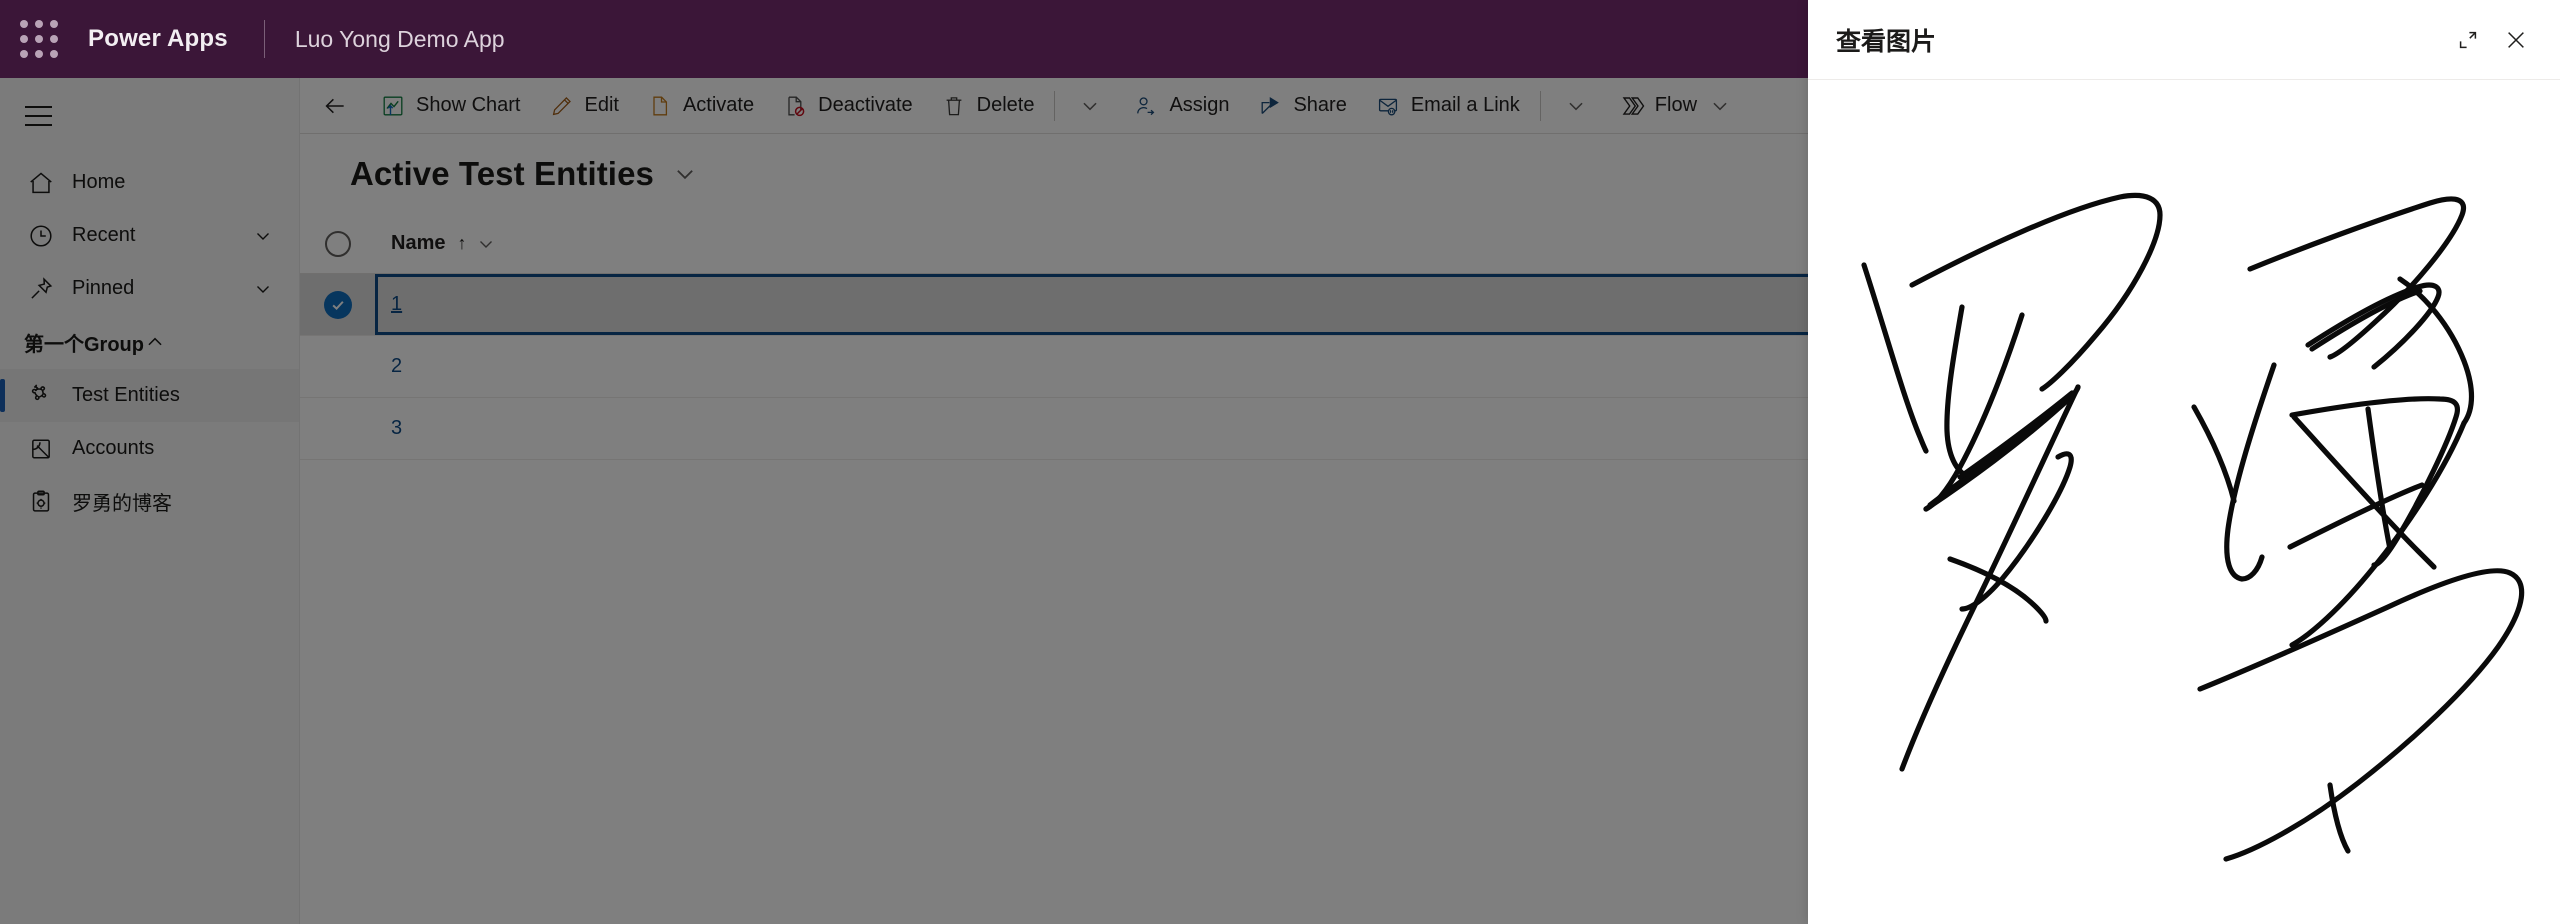 Image resolution: width=2560 pixels, height=924 pixels. What do you see at coordinates (865, 105) in the screenshot?
I see `command-label: Deactivate` at bounding box center [865, 105].